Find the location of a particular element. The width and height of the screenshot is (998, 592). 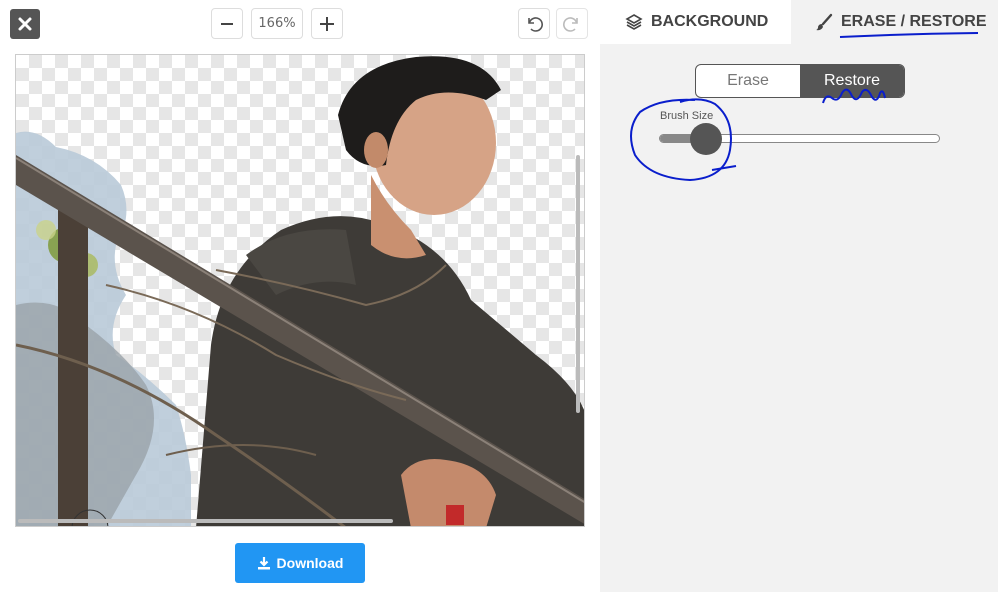

minus-icon is located at coordinates (227, 23).